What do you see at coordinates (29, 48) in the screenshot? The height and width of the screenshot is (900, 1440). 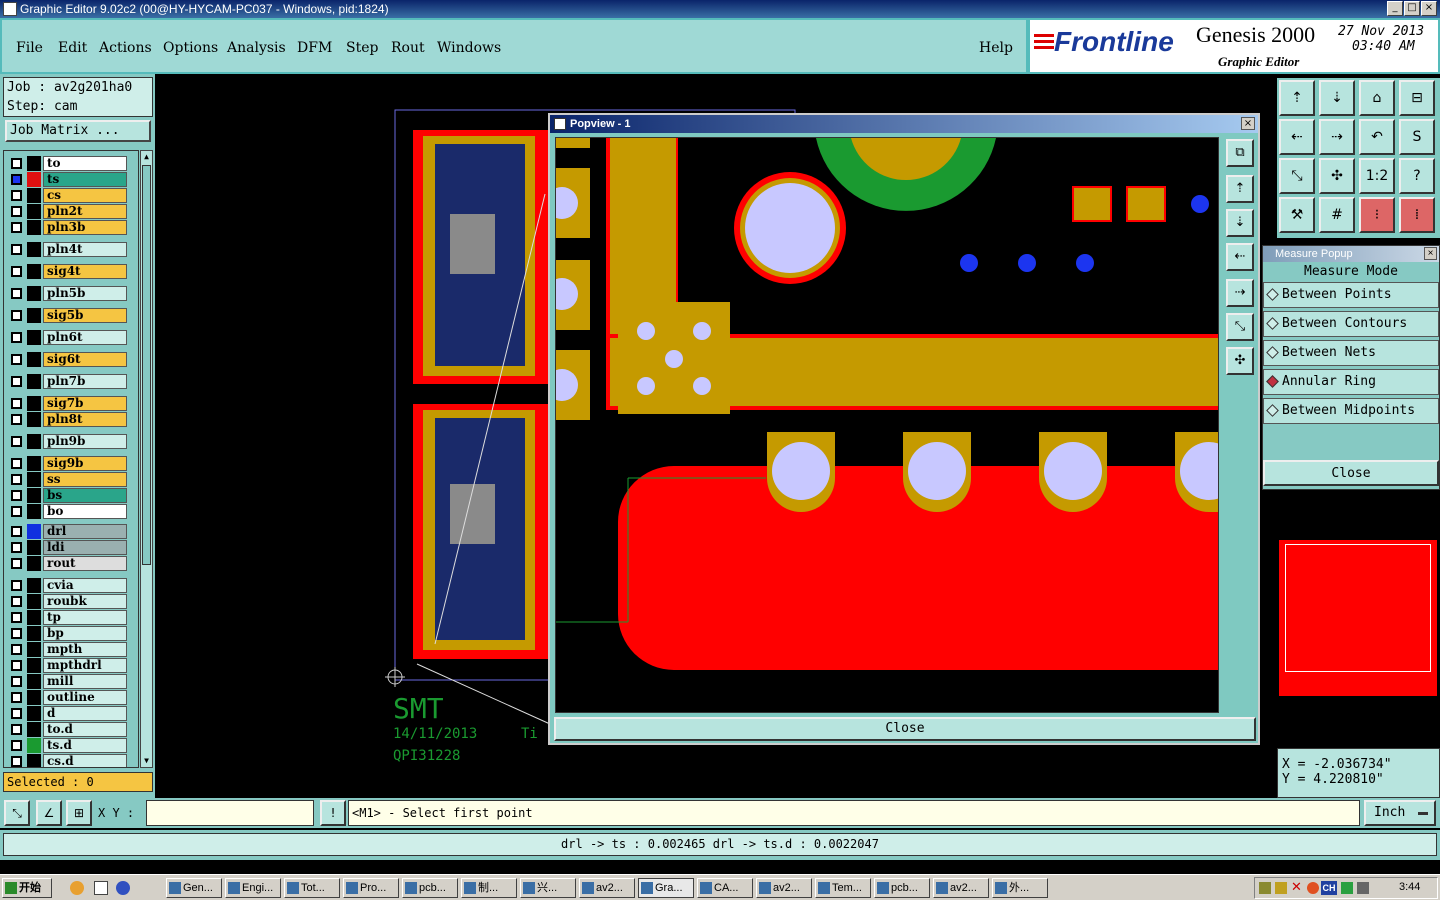 I see `menu-file: File` at bounding box center [29, 48].